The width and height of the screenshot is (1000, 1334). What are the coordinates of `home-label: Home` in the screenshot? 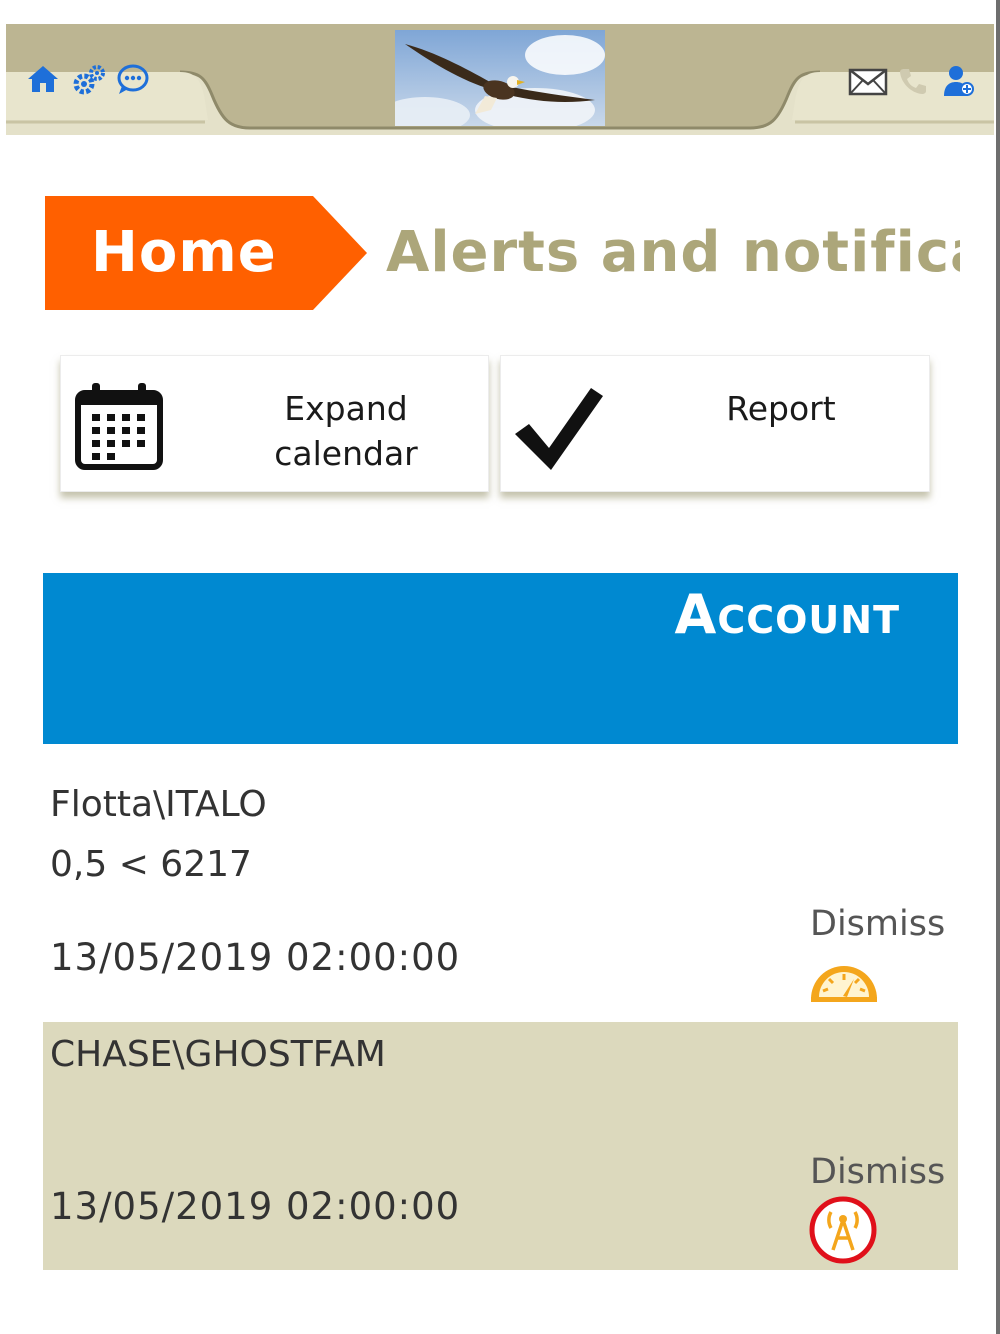 It's located at (184, 252).